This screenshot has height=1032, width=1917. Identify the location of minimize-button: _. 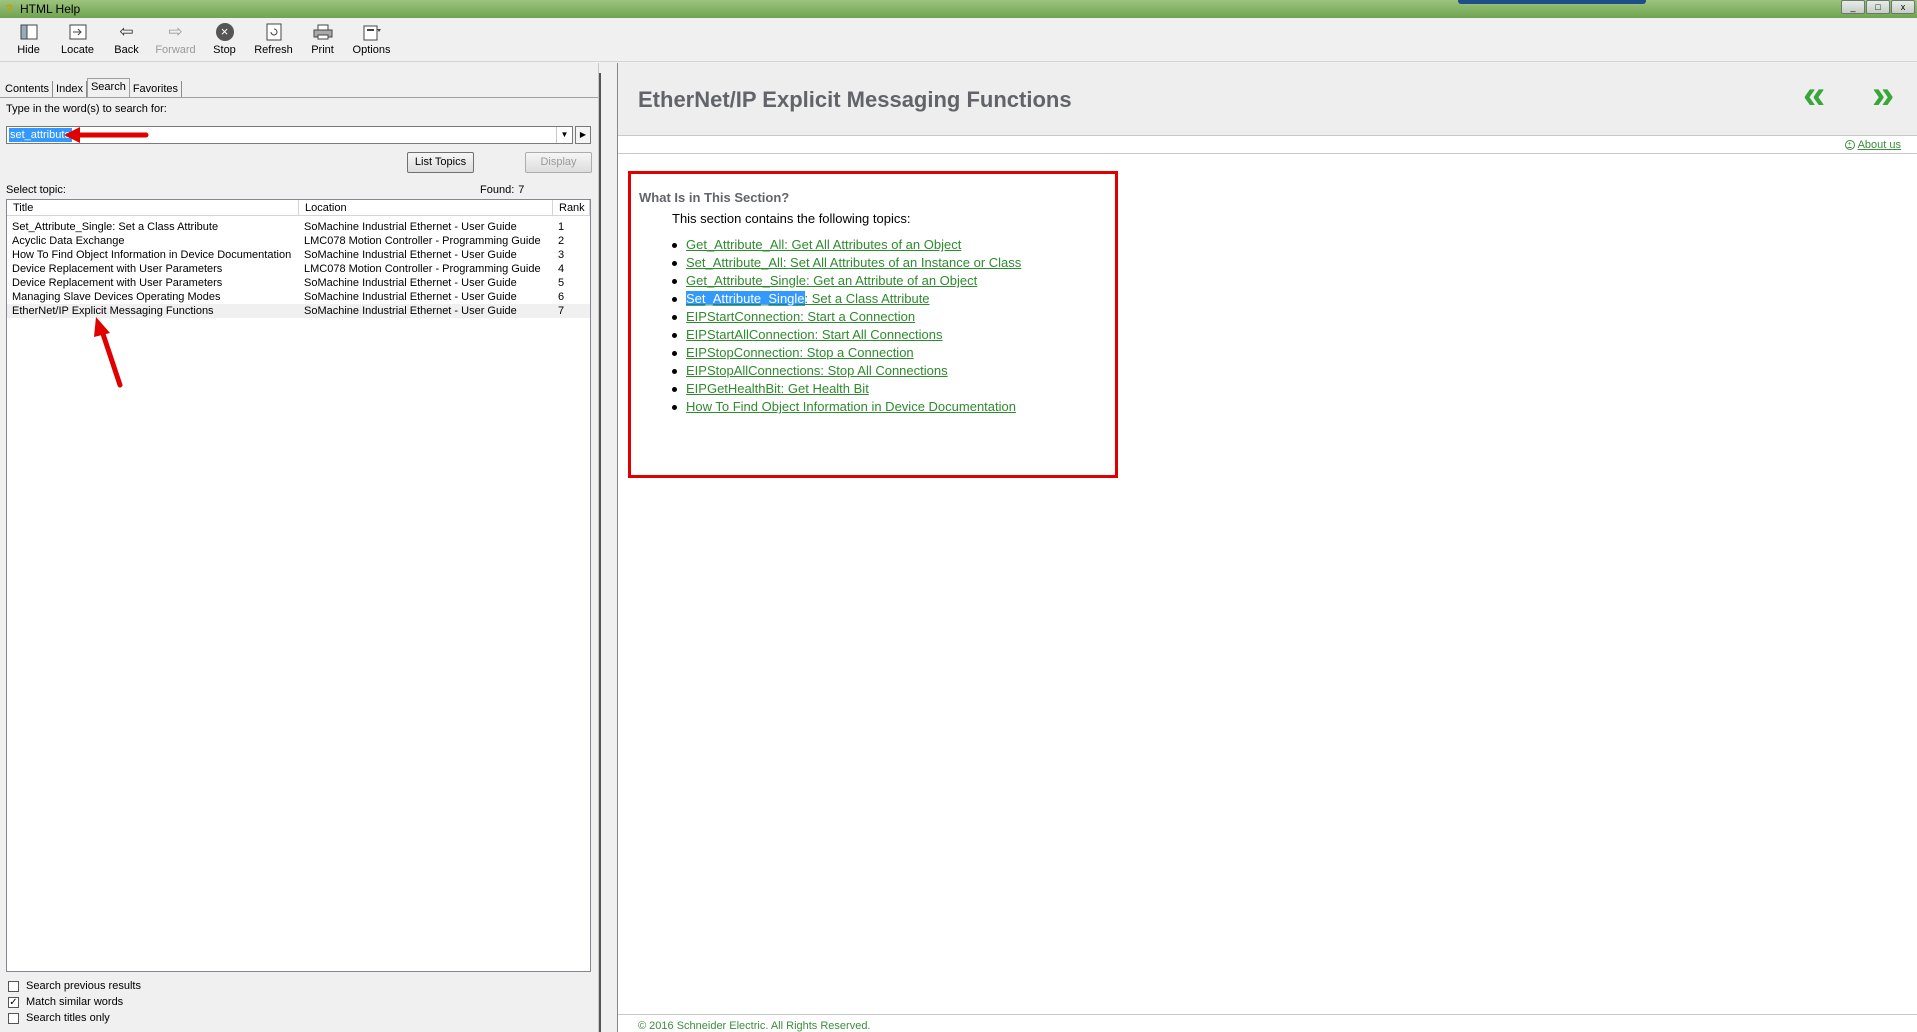
(1853, 7).